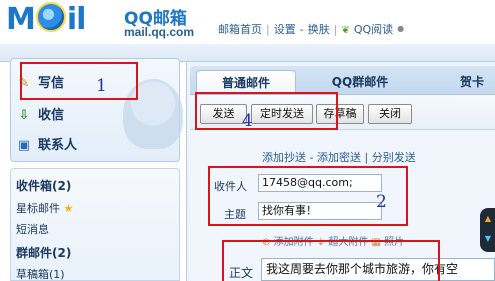  Describe the element at coordinates (360, 82) in the screenshot. I see `tab-qq-group-mail: QQ群邮件` at that location.